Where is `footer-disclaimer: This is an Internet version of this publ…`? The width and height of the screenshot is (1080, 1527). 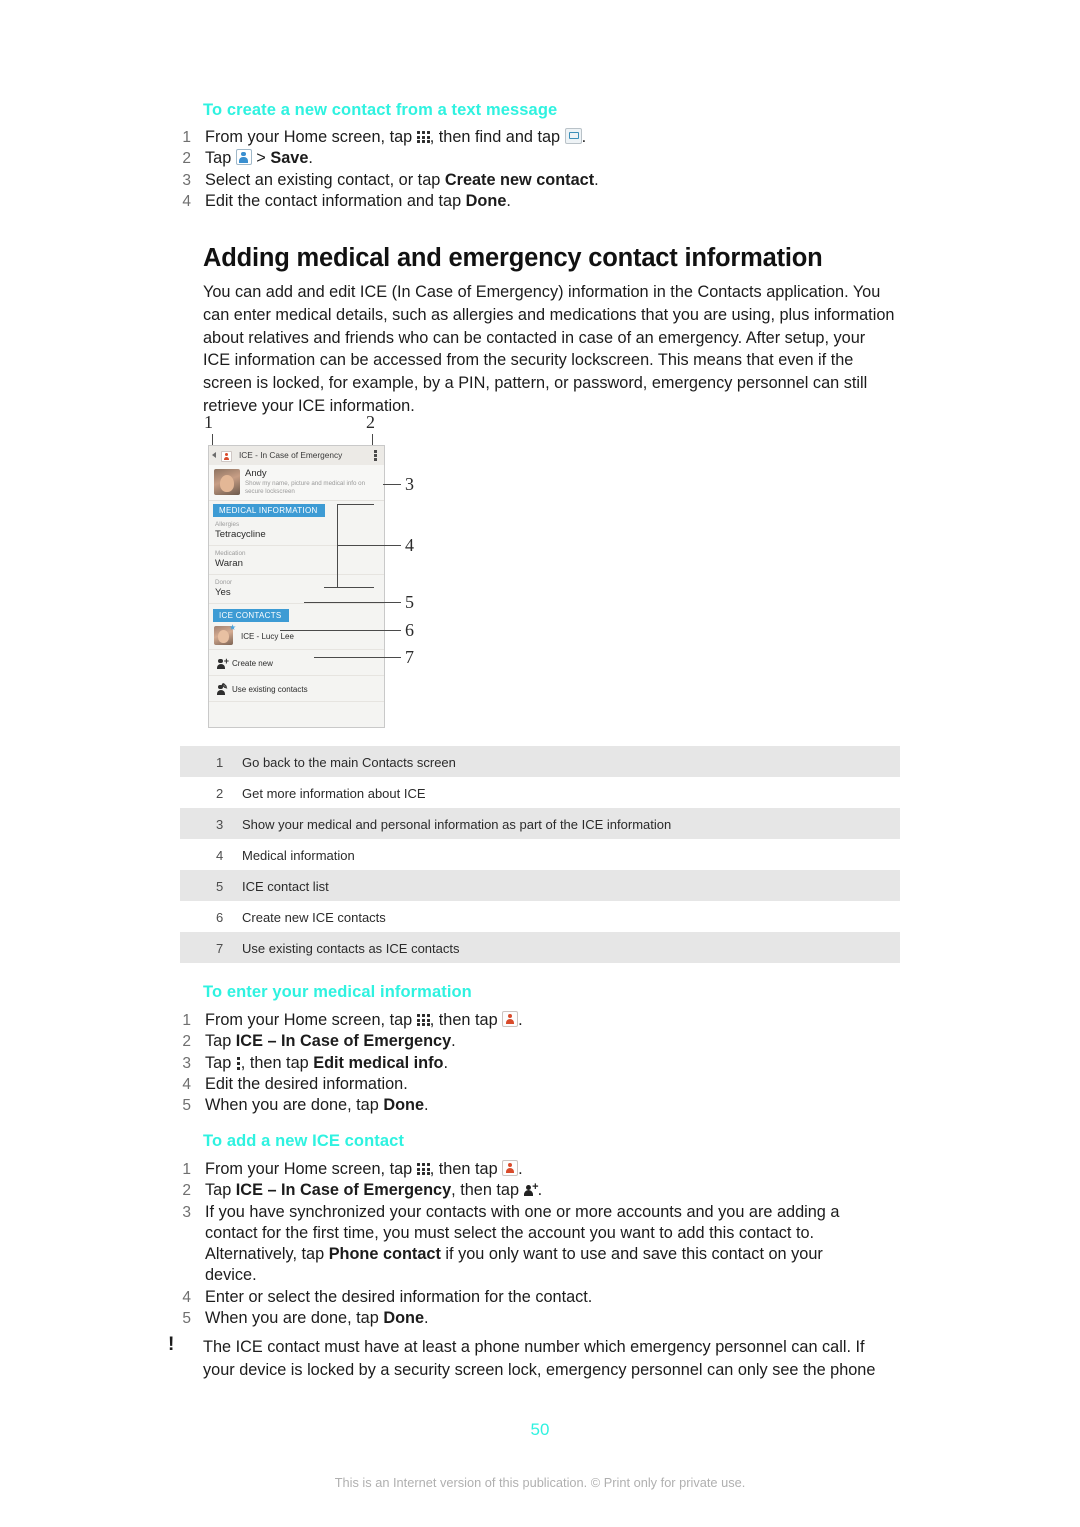
footer-disclaimer: This is an Internet version of this publ… is located at coordinates (540, 1482).